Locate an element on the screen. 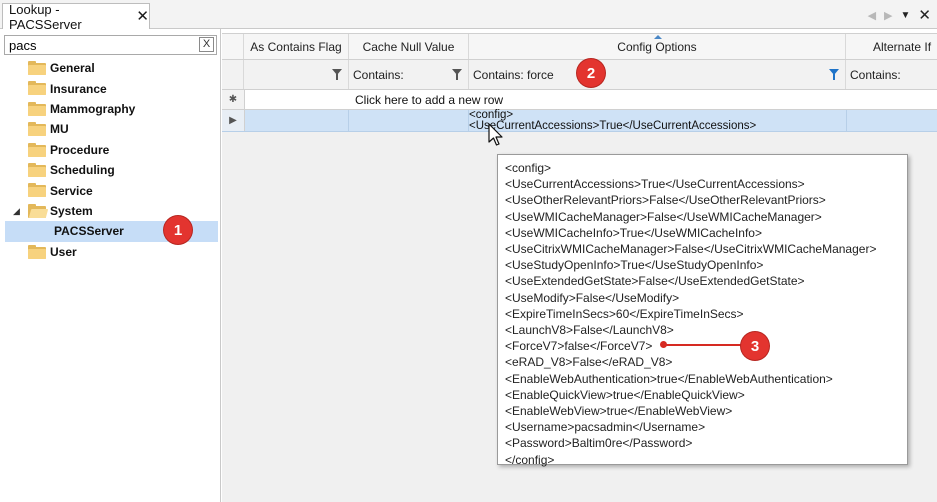 The width and height of the screenshot is (937, 502). tab-controls: ◀ ▶ ▼ ✕ is located at coordinates (899, 15).